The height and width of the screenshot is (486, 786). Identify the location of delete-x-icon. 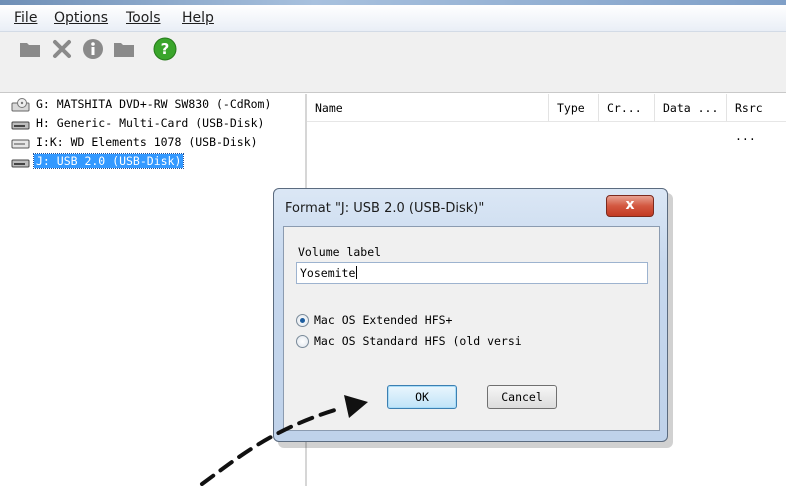
(62, 49).